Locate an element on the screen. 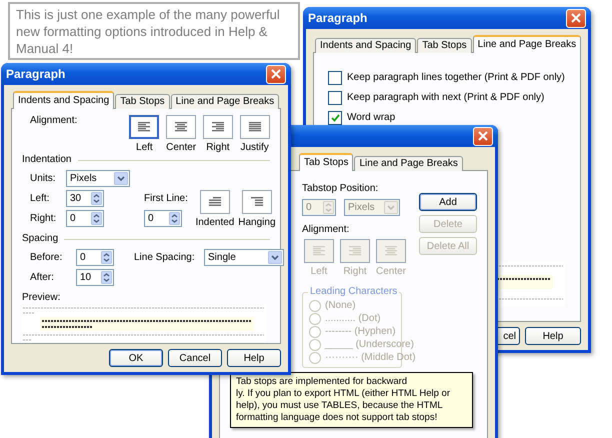 This screenshot has height=438, width=612. option-label: Indented is located at coordinates (214, 223).